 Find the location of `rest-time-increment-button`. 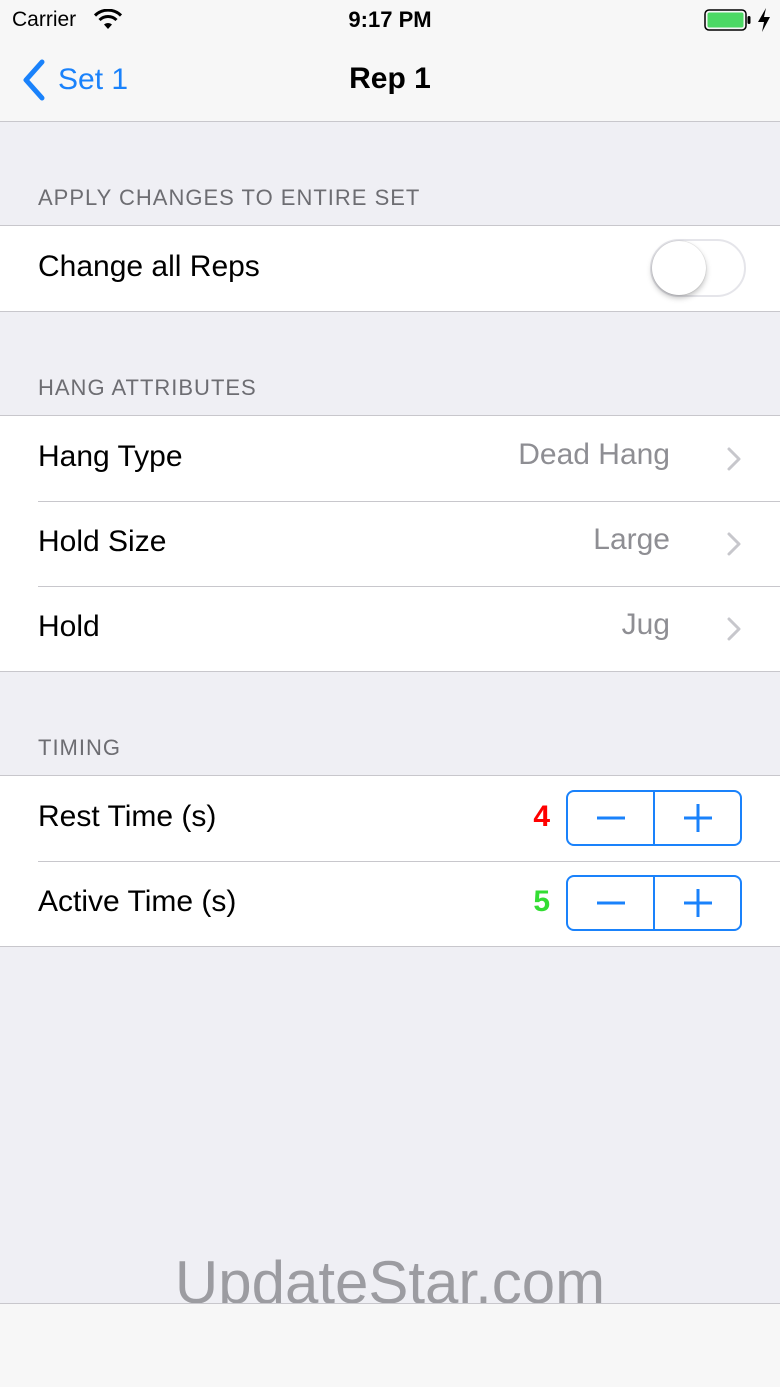

rest-time-increment-button is located at coordinates (696, 818).